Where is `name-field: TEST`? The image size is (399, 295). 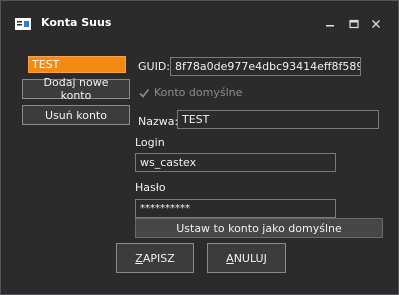 name-field: TEST is located at coordinates (278, 119).